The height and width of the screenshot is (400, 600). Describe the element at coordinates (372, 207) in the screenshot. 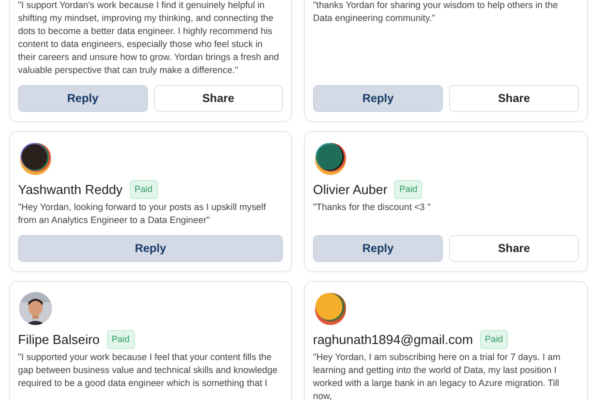

I see `comment-text: "Thanks for the discount <3 "` at that location.